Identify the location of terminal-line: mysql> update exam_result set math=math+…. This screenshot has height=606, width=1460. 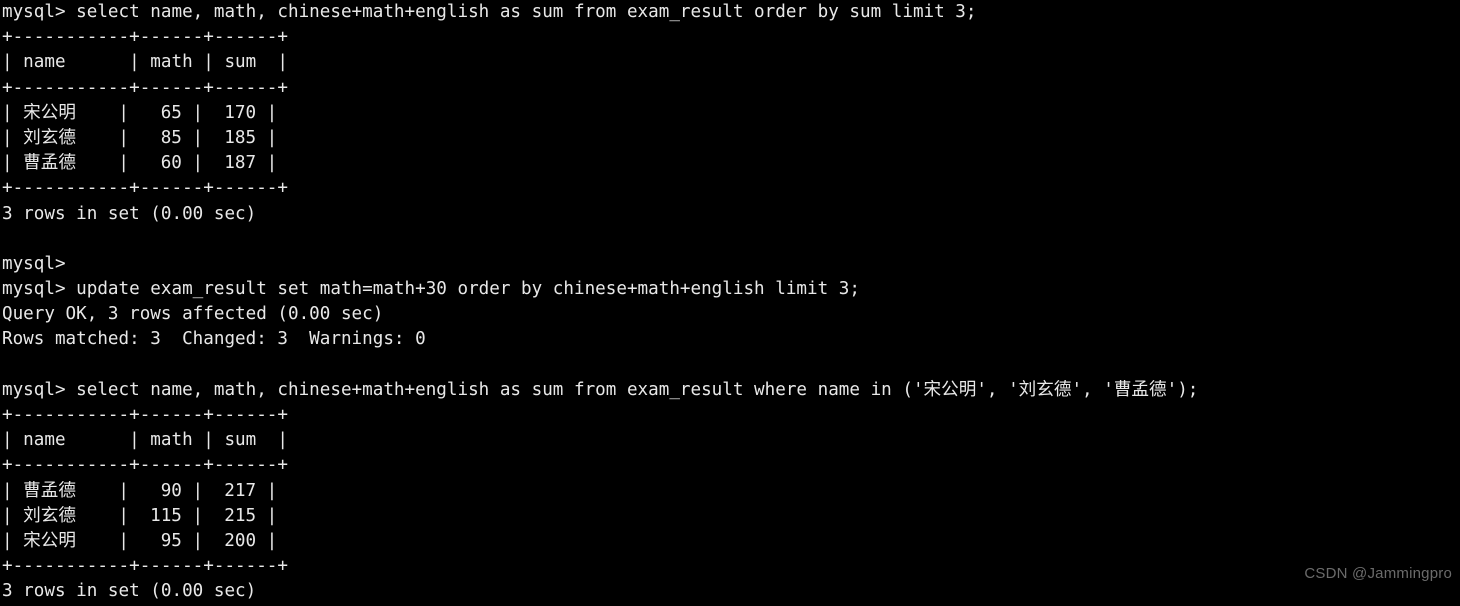
(431, 289).